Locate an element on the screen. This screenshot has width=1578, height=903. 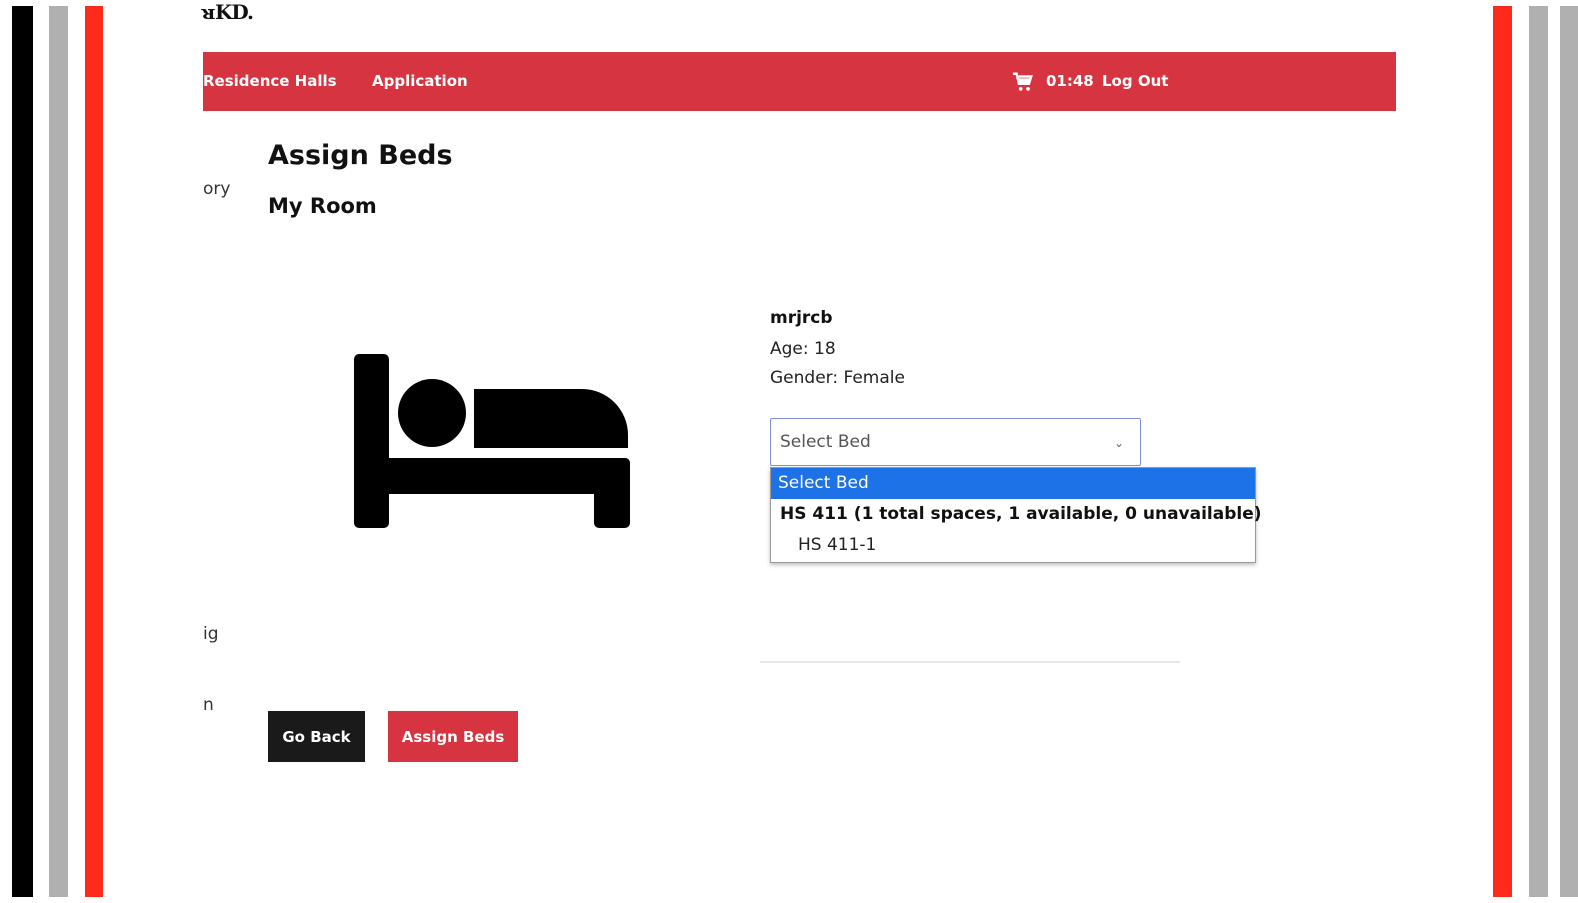
right-gray-stripe is located at coordinates (1538, 451).